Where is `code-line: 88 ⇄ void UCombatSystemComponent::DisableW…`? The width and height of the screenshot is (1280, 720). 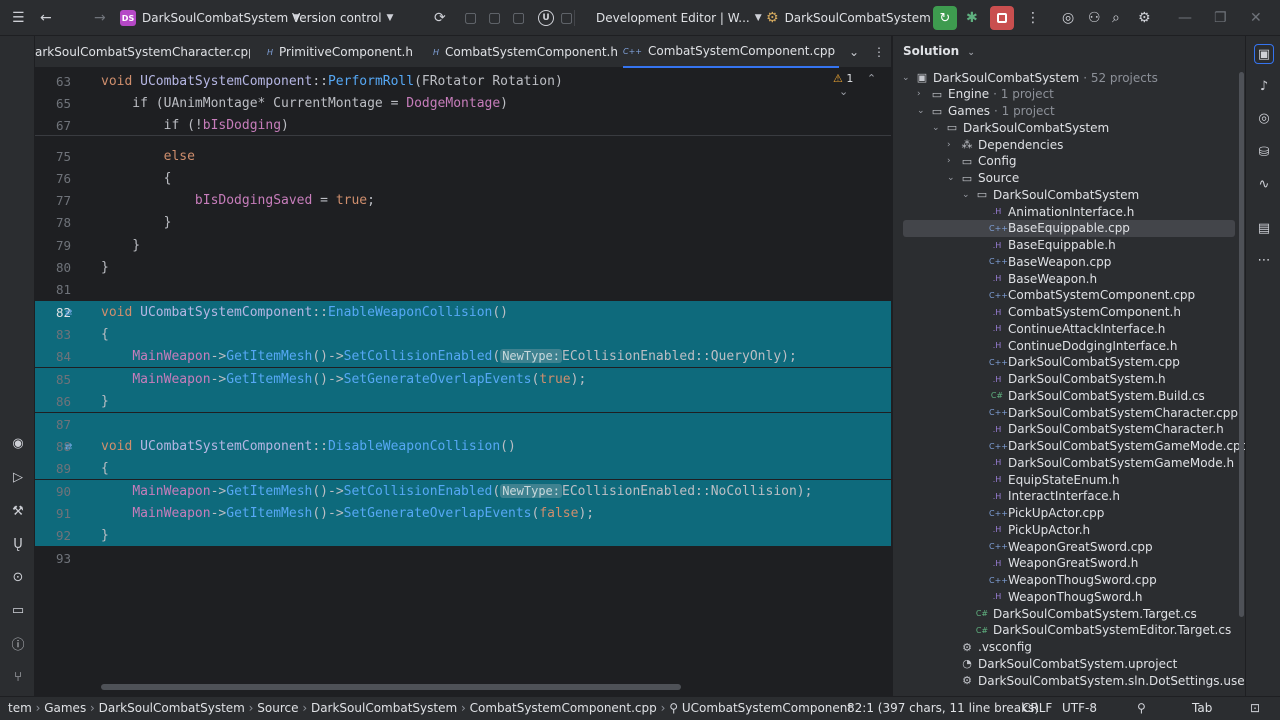 code-line: 88 ⇄ void UCombatSystemComponent::DisableW… is located at coordinates (463, 446).